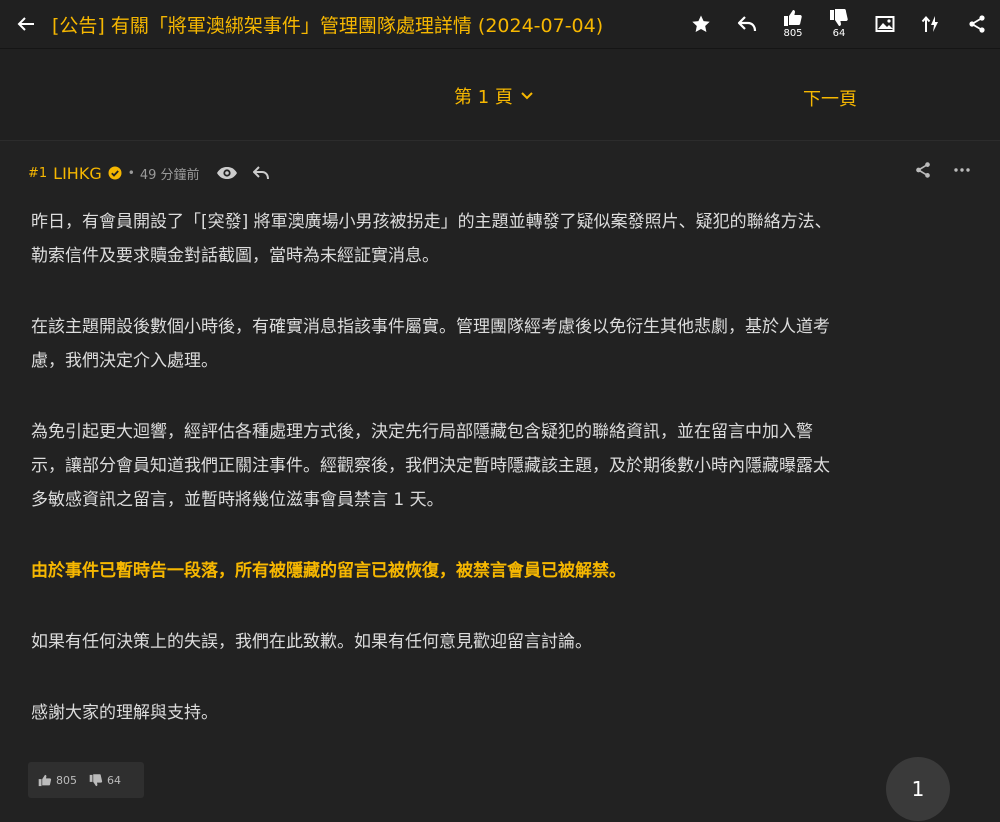 The width and height of the screenshot is (1000, 822). I want to click on verified-icon, so click(115, 173).